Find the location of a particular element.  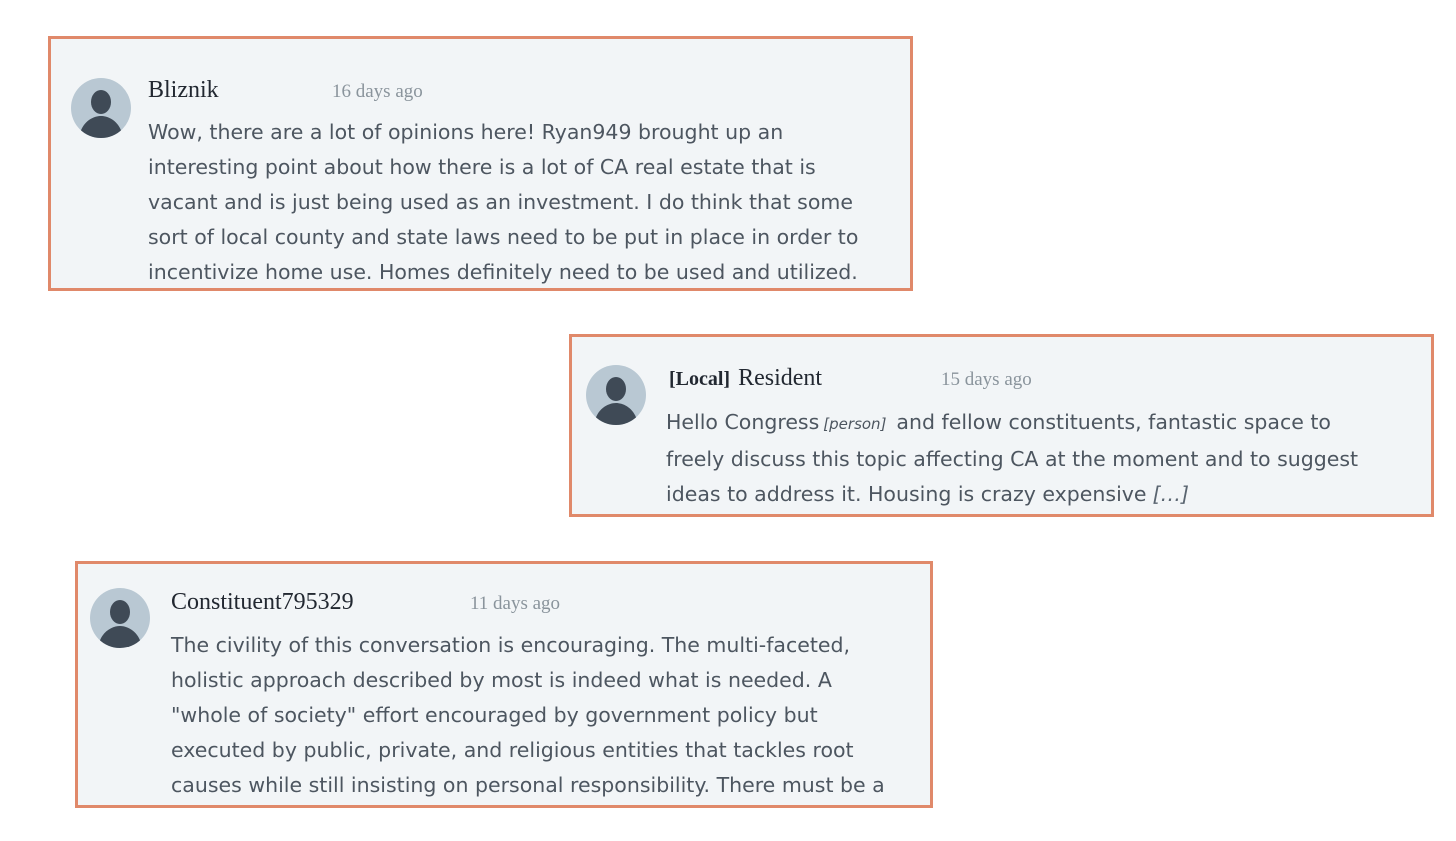

author-name: Resident is located at coordinates (780, 378).